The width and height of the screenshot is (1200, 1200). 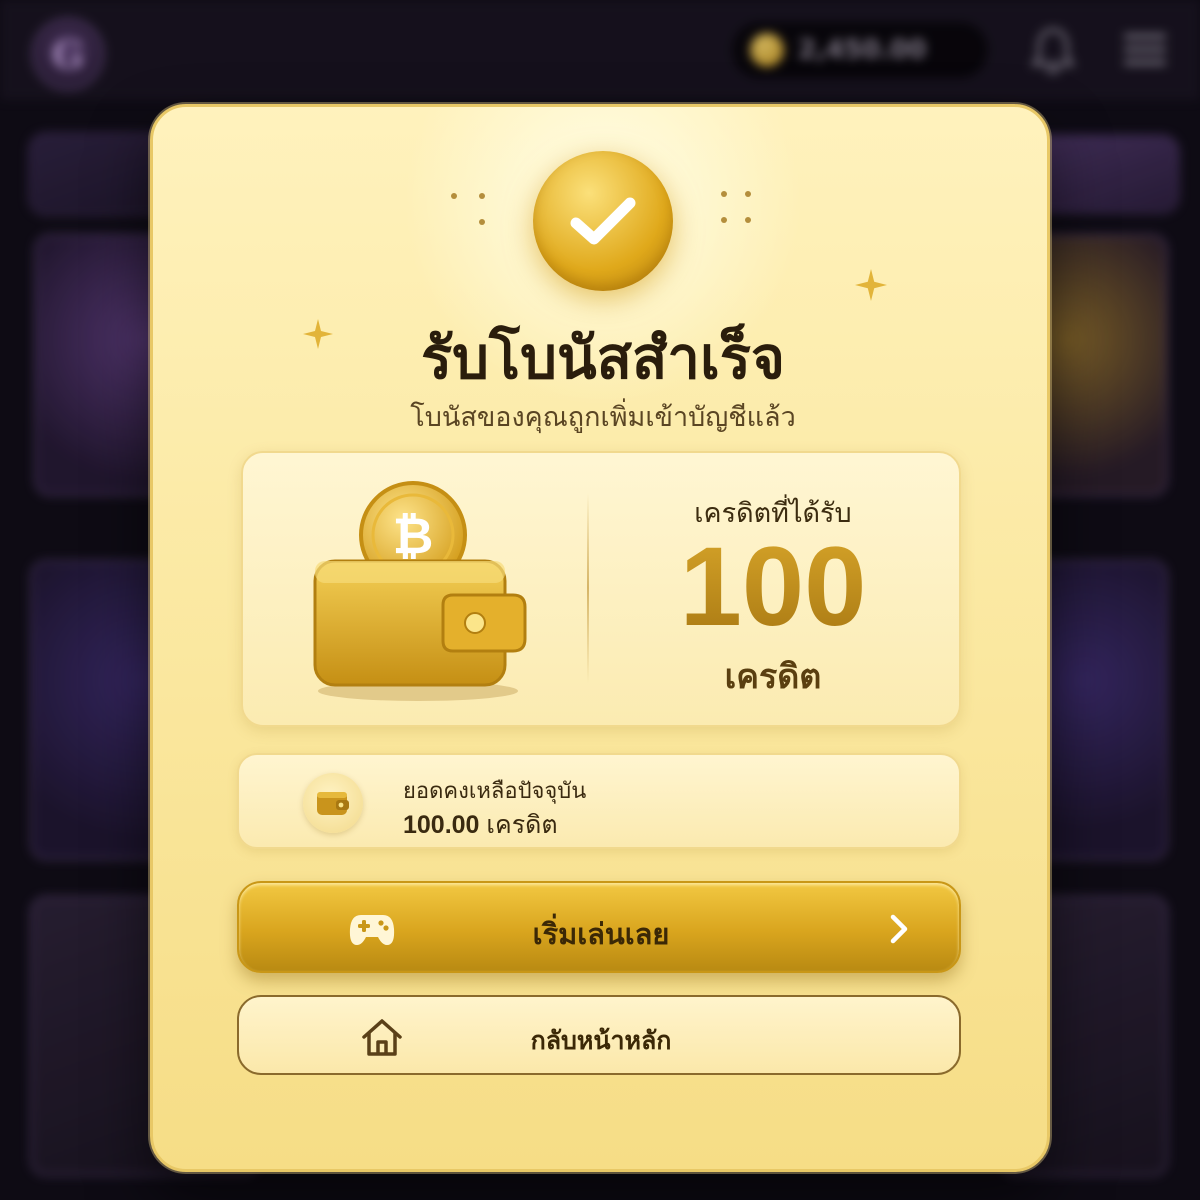 What do you see at coordinates (600, 50) in the screenshot?
I see `top-bar: G 2,450.00` at bounding box center [600, 50].